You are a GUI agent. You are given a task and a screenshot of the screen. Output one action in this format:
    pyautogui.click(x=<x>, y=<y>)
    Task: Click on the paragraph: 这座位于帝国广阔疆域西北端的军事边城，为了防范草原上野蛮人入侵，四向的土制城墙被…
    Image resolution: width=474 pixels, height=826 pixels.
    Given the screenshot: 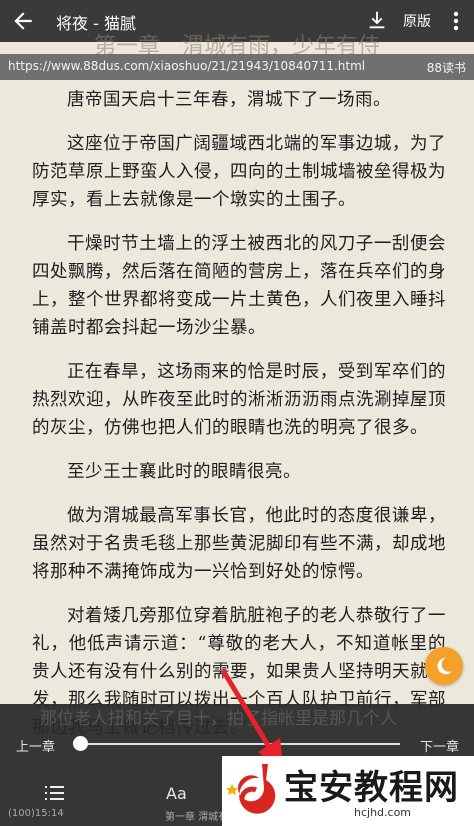 What is the action you would take?
    pyautogui.click(x=239, y=172)
    